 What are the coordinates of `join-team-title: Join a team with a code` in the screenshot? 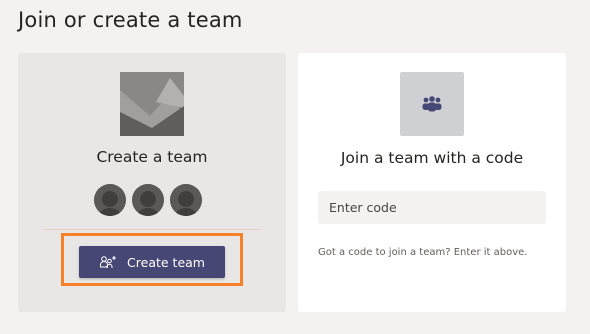 It's located at (432, 158).